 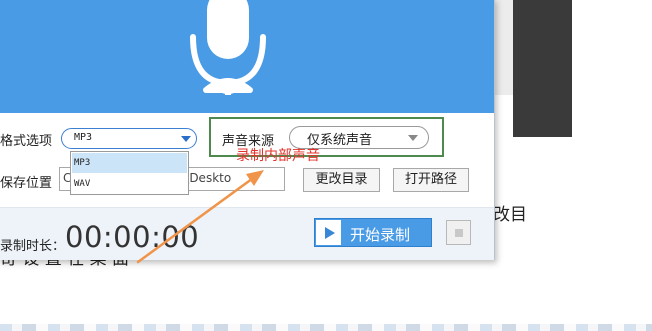 I want to click on stop-button, so click(x=458, y=232).